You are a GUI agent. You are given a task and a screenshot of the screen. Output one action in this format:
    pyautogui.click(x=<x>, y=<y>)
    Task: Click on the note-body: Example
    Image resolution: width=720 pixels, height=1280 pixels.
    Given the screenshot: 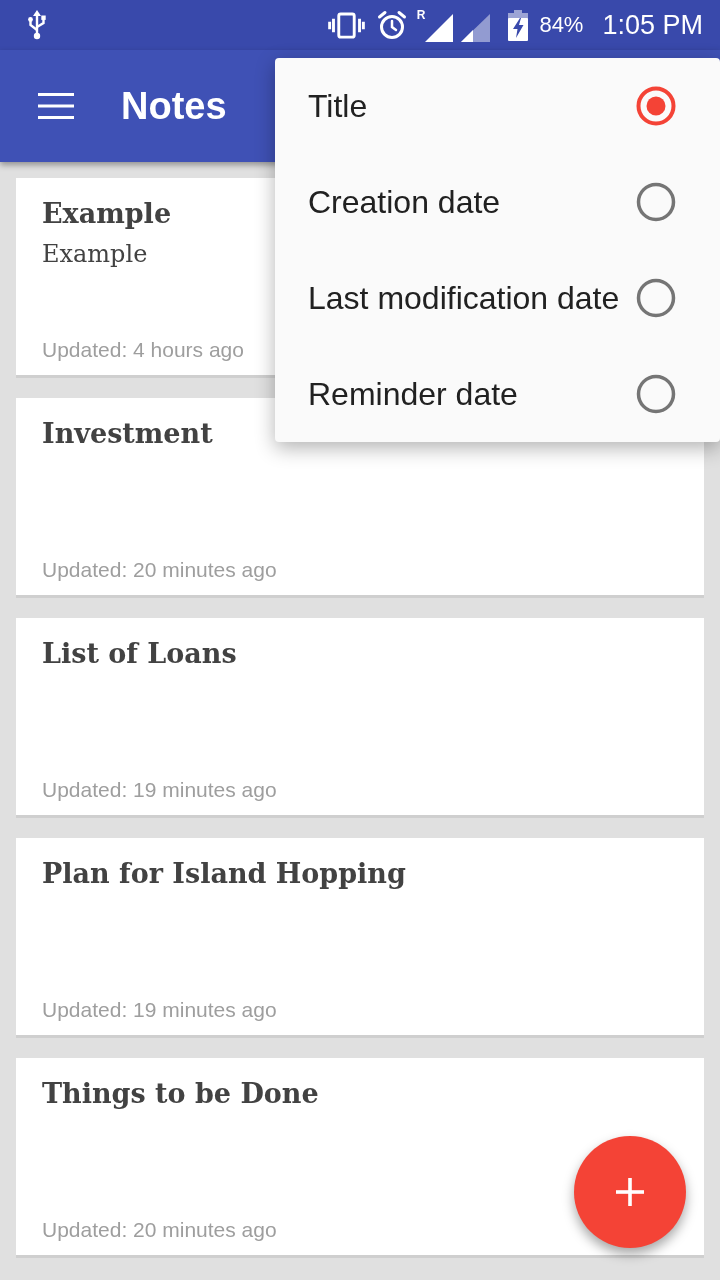 What is the action you would take?
    pyautogui.click(x=95, y=254)
    